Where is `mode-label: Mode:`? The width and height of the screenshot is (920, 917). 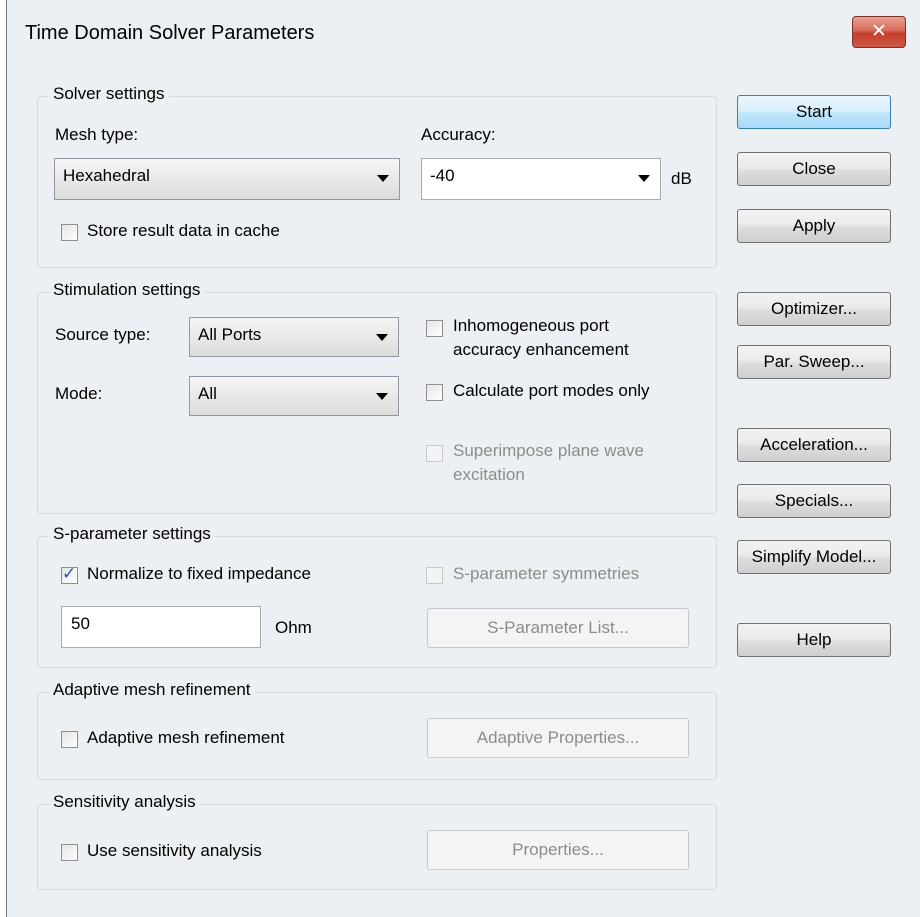
mode-label: Mode: is located at coordinates (79, 393).